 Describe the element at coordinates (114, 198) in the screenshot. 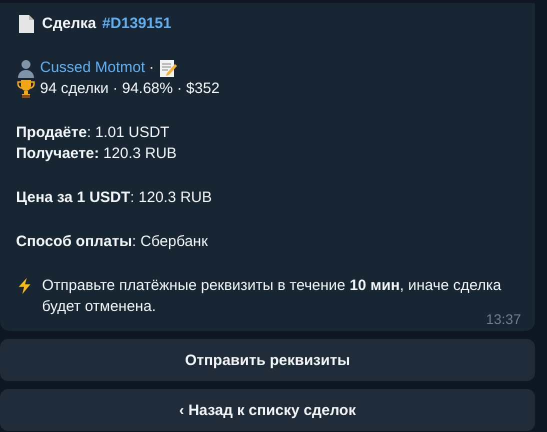

I see `detail-line: Цена за 1 USDT: 120.3 RUB` at that location.